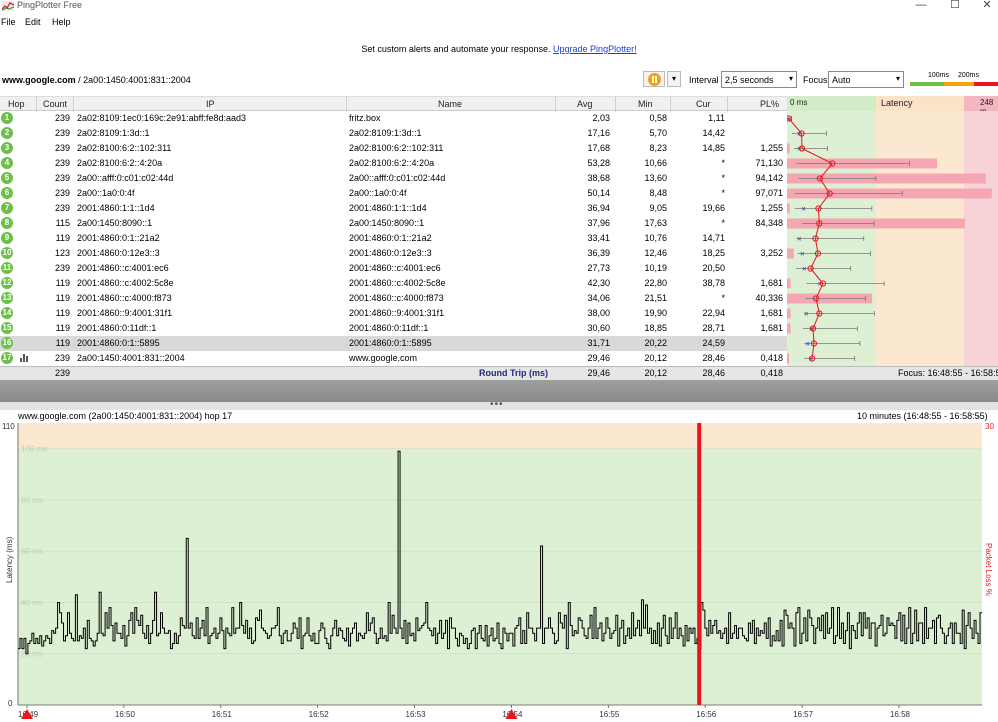 Image resolution: width=998 pixels, height=722 pixels. Describe the element at coordinates (981, 238) in the screenshot. I see `latency-zone-red` at that location.